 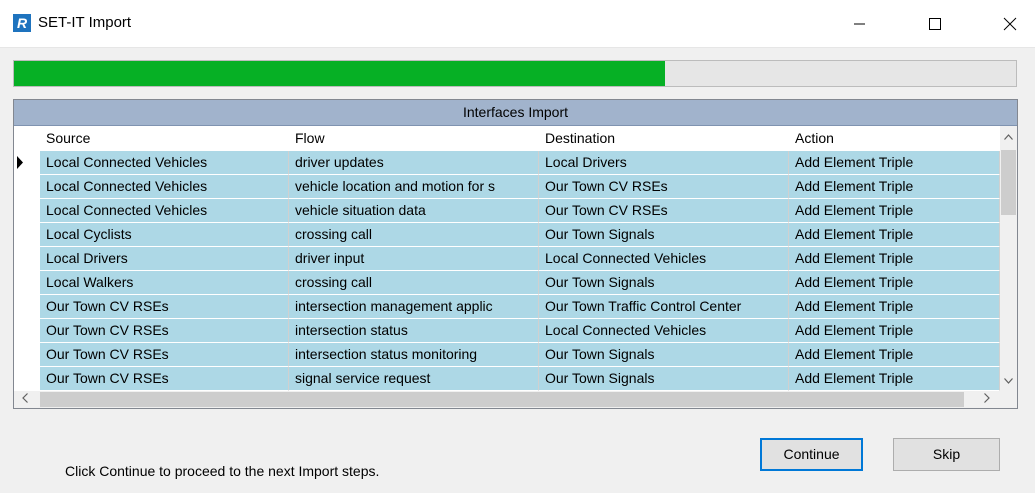 I want to click on import-progress-bar, so click(x=515, y=73).